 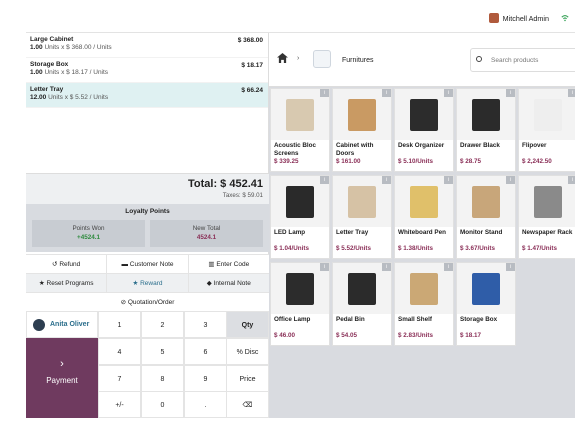 What do you see at coordinates (62, 378) in the screenshot?
I see `payment-button: › Payment` at bounding box center [62, 378].